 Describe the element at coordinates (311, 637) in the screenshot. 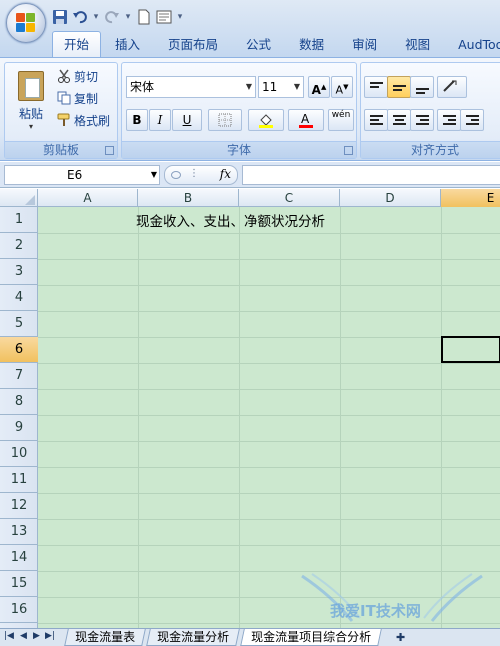

I see `sheet-tab-comprehensive: 现金流量项目综合分析` at that location.